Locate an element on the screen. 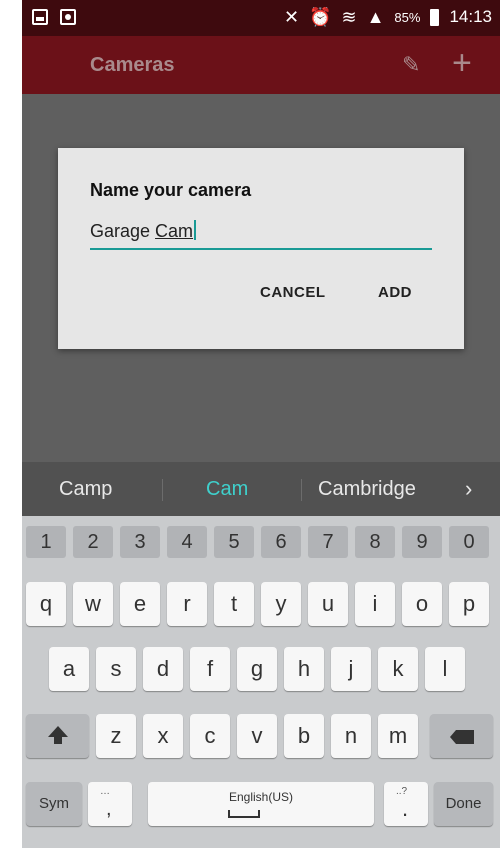 This screenshot has height=848, width=502. key-f: f is located at coordinates (210, 669).